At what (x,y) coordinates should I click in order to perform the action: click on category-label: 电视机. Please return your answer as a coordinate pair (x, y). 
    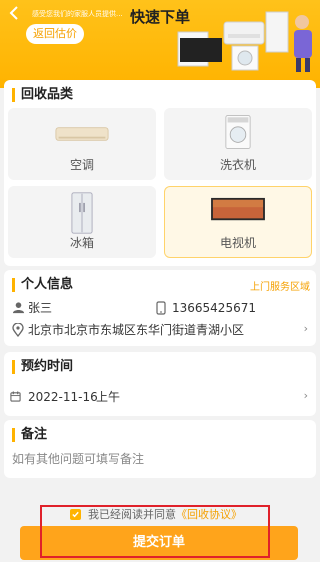
    Looking at the image, I should click on (237, 243).